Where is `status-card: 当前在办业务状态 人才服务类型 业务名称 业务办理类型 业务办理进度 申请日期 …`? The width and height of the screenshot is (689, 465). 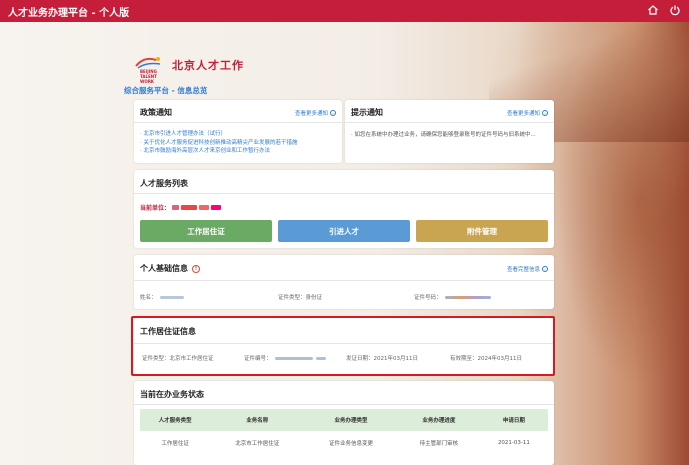 status-card: 当前在办业务状态 人才服务类型 业务名称 业务办理类型 业务办理进度 申请日期 … is located at coordinates (344, 423).